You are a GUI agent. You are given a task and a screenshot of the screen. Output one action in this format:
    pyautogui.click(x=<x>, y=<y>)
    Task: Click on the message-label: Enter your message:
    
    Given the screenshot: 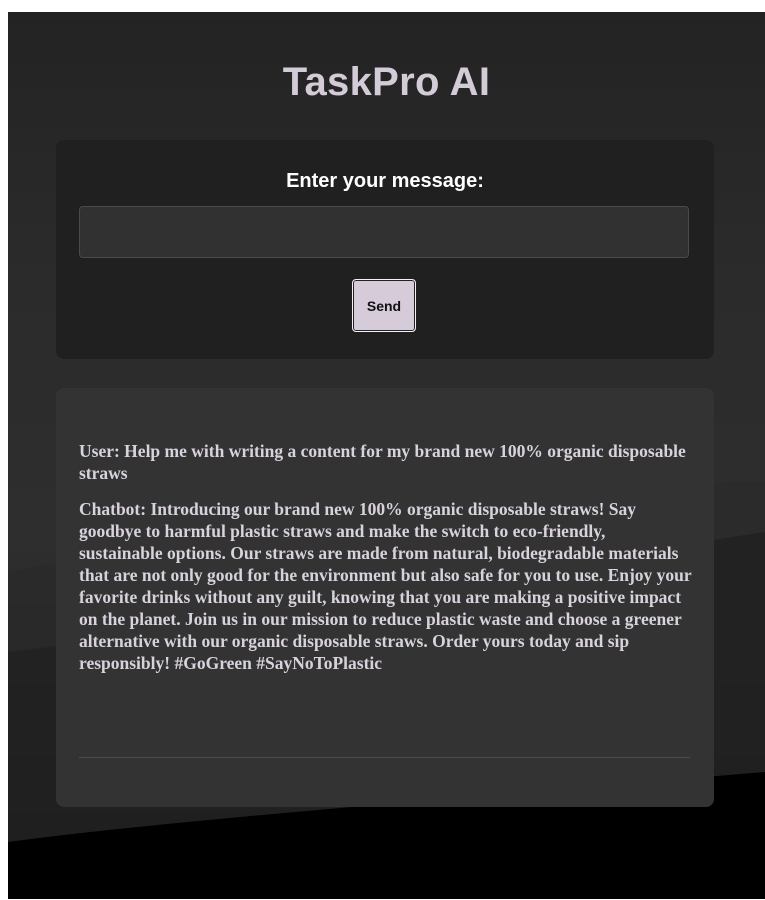 What is the action you would take?
    pyautogui.click(x=385, y=181)
    